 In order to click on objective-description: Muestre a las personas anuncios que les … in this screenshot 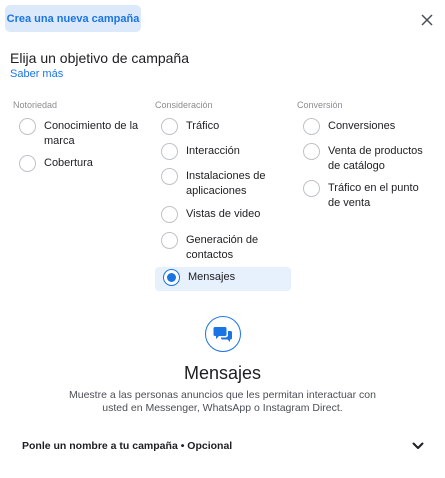, I will do `click(222, 401)`.